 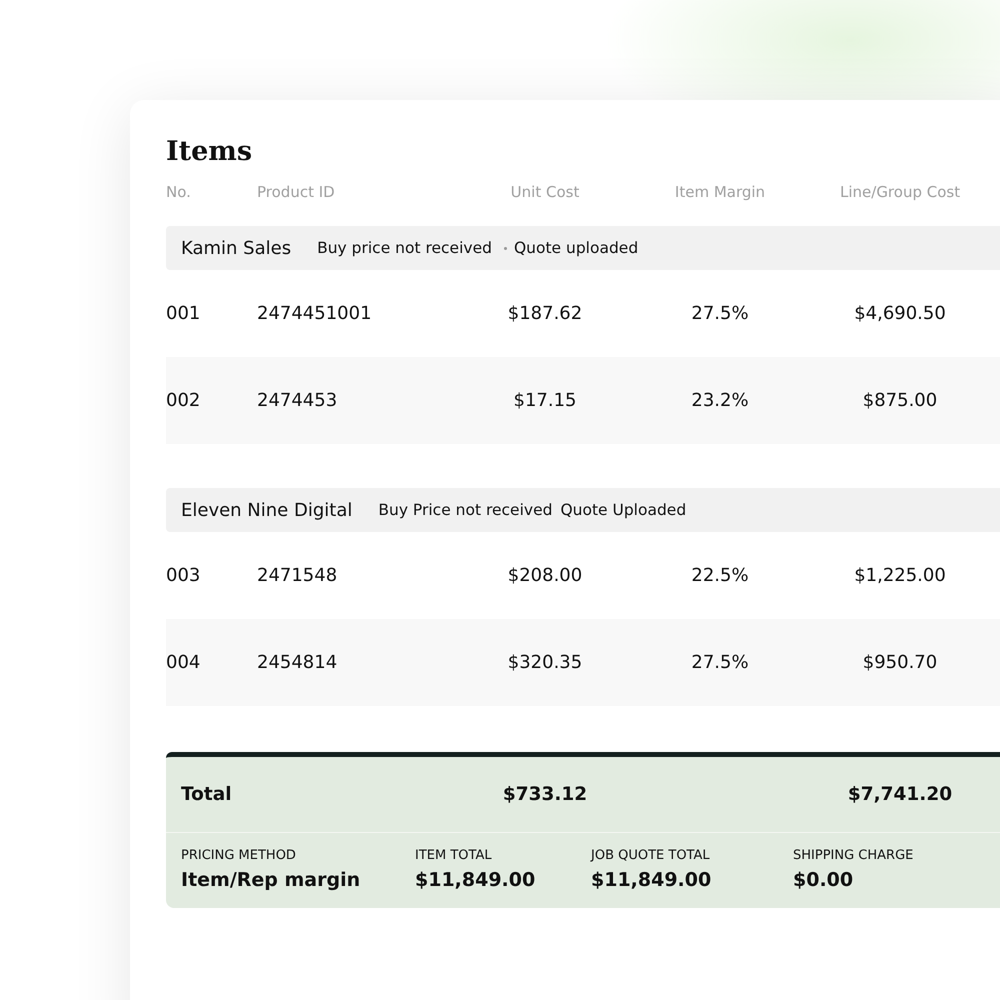 What do you see at coordinates (720, 192) in the screenshot?
I see `column-header: Item Margin` at bounding box center [720, 192].